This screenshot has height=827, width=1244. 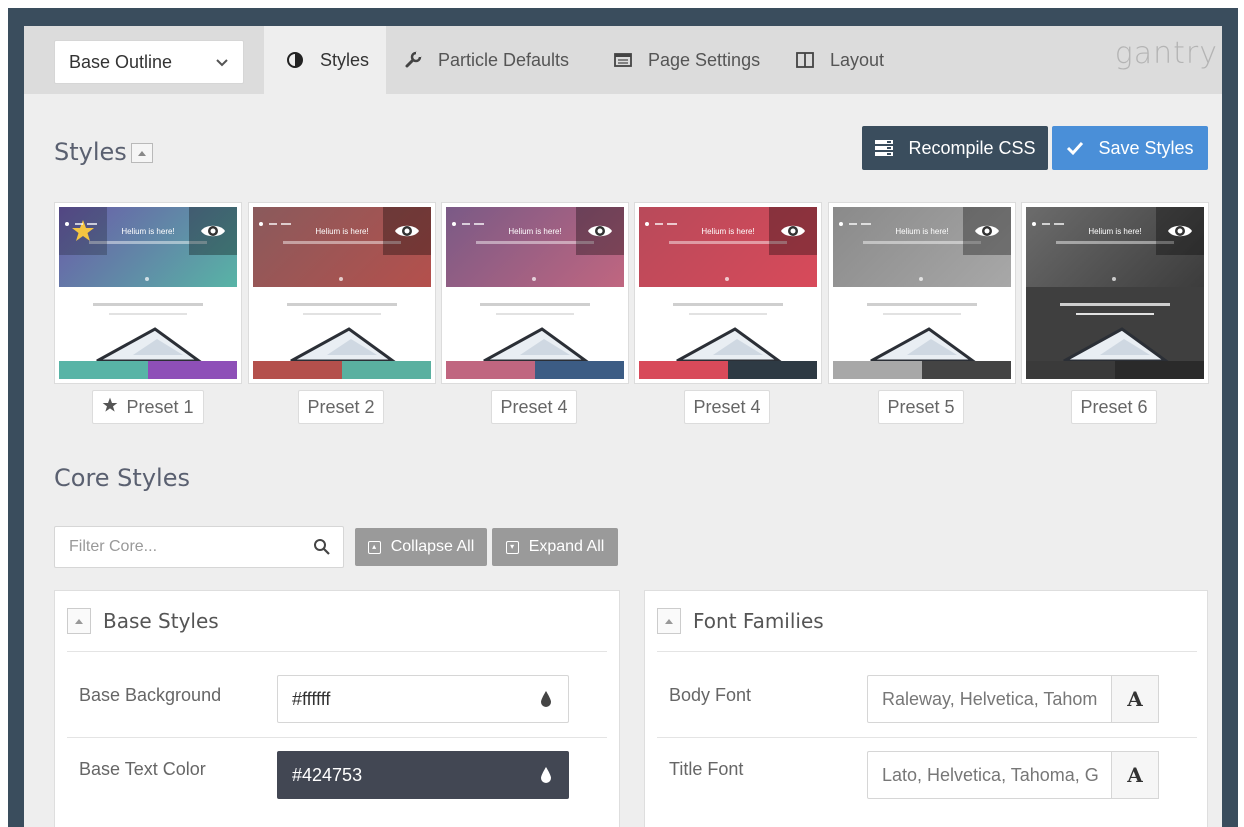 I want to click on tab-particle-defaults: Particle Defaults, so click(x=486, y=60).